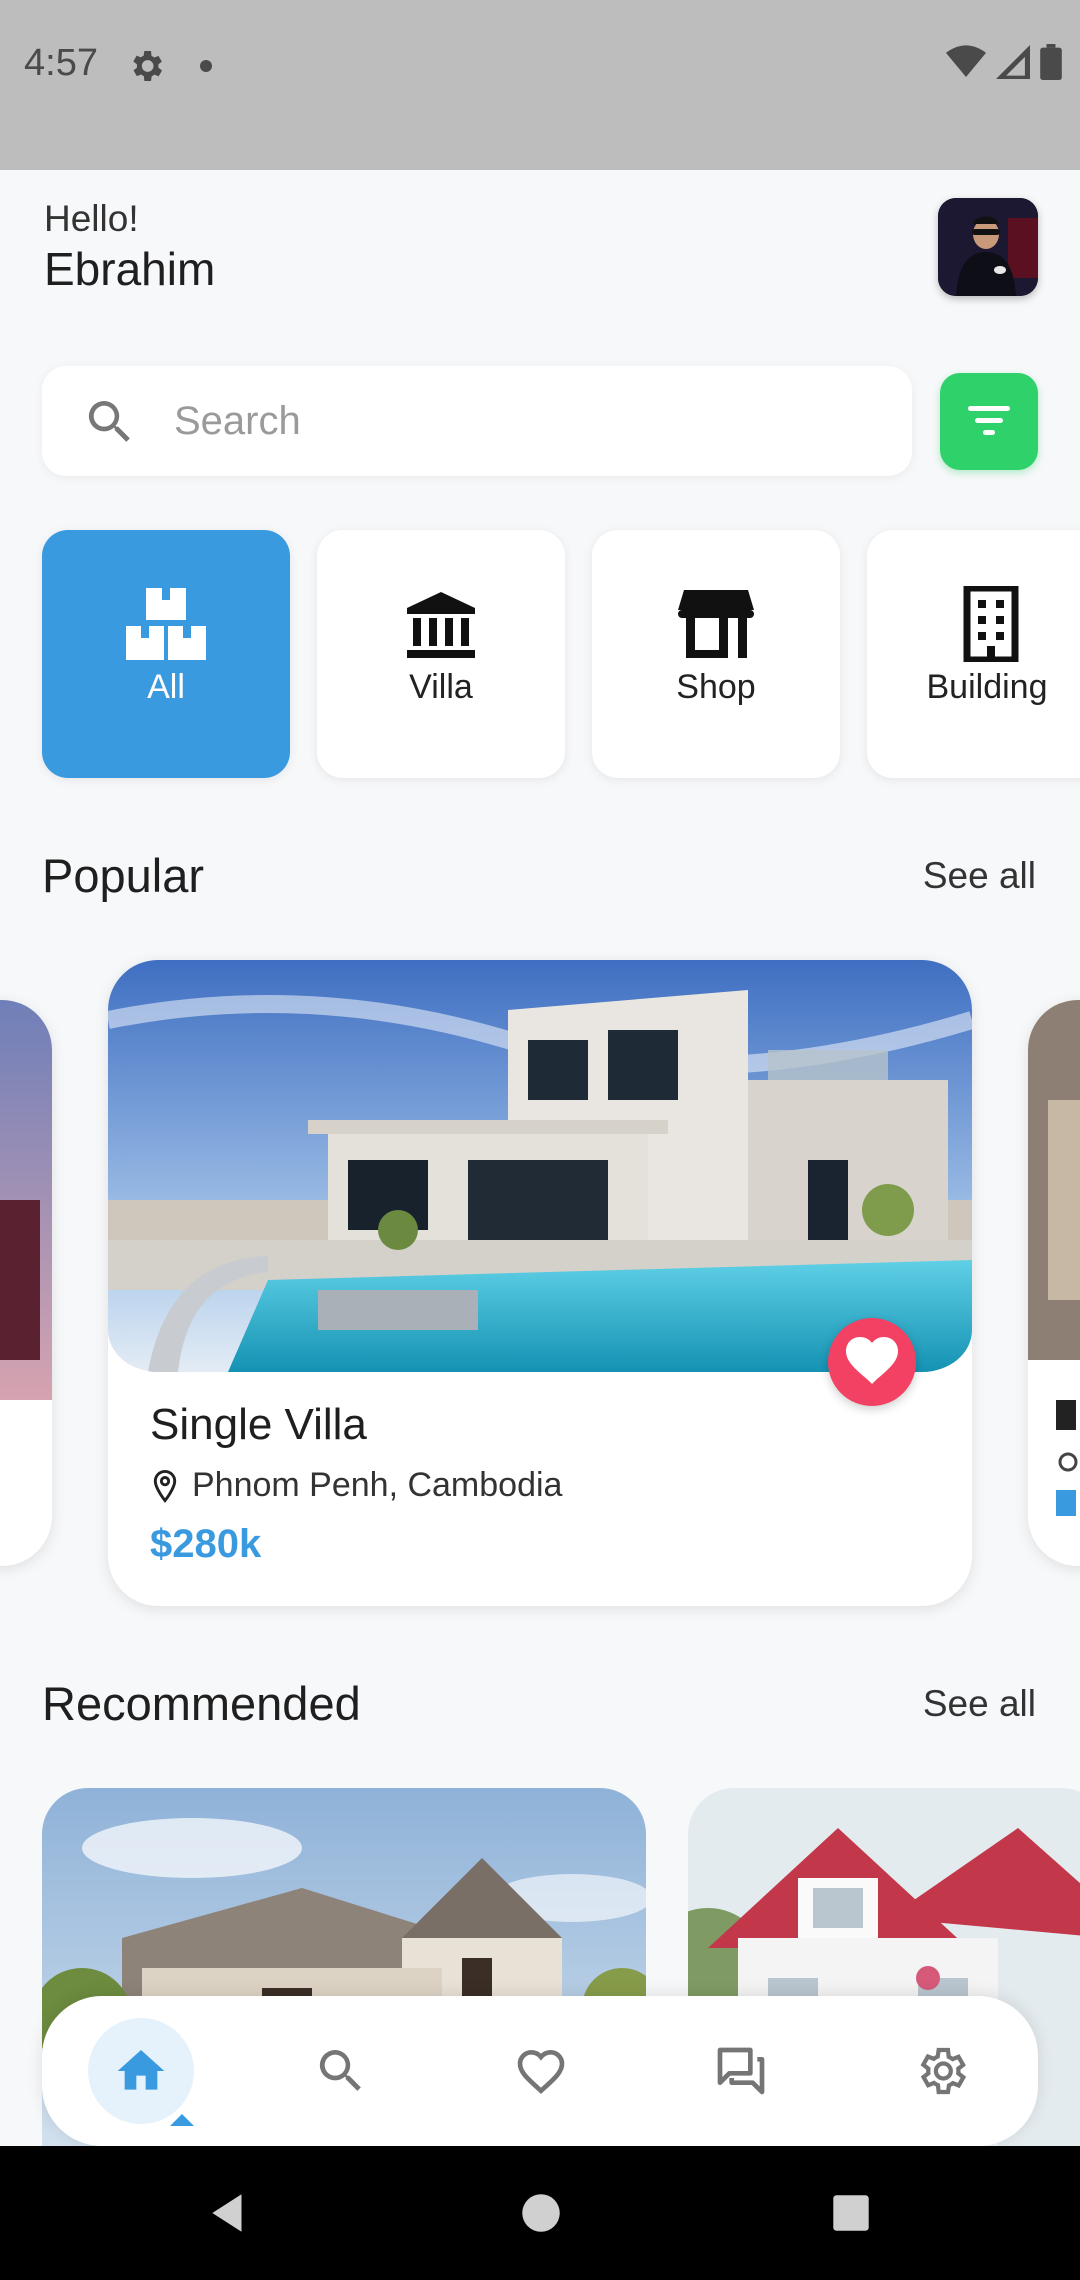 The image size is (1080, 2280). I want to click on nav-settings, so click(941, 2071).